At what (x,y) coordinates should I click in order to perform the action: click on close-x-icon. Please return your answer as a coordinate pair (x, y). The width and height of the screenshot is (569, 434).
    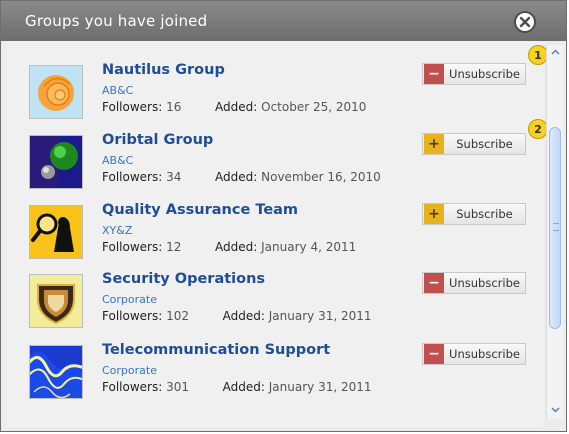
    Looking at the image, I should click on (525, 22).